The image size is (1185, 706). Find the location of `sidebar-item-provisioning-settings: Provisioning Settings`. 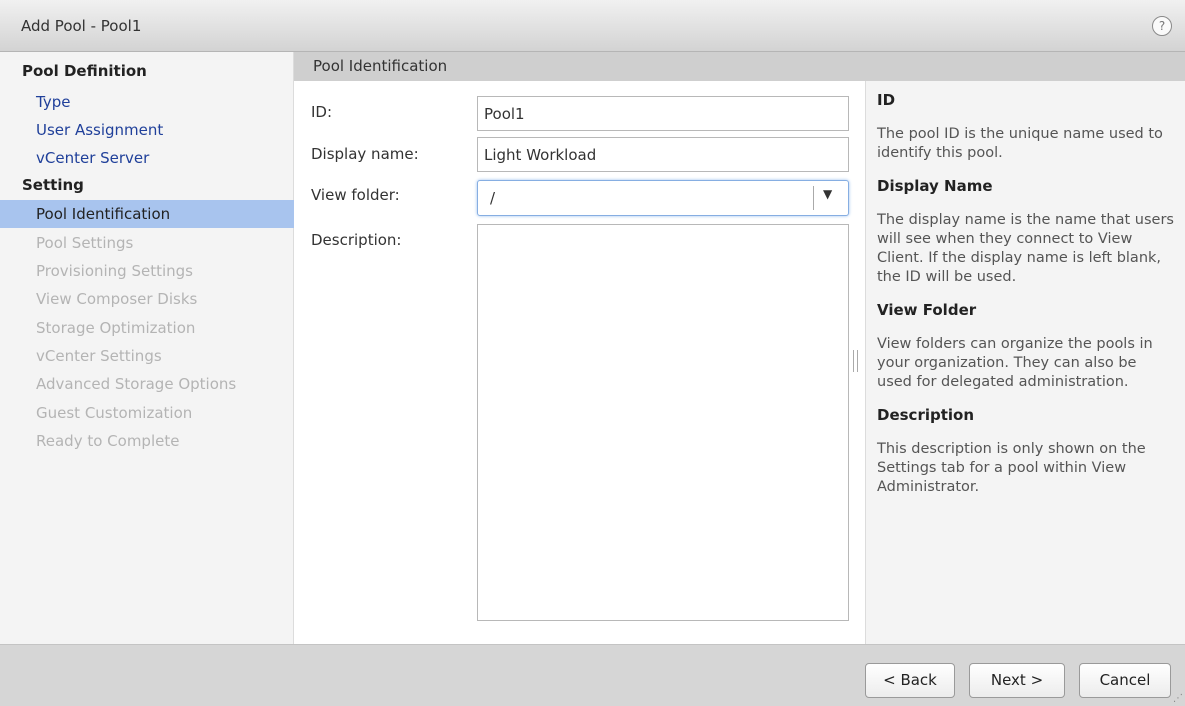

sidebar-item-provisioning-settings: Provisioning Settings is located at coordinates (114, 271).